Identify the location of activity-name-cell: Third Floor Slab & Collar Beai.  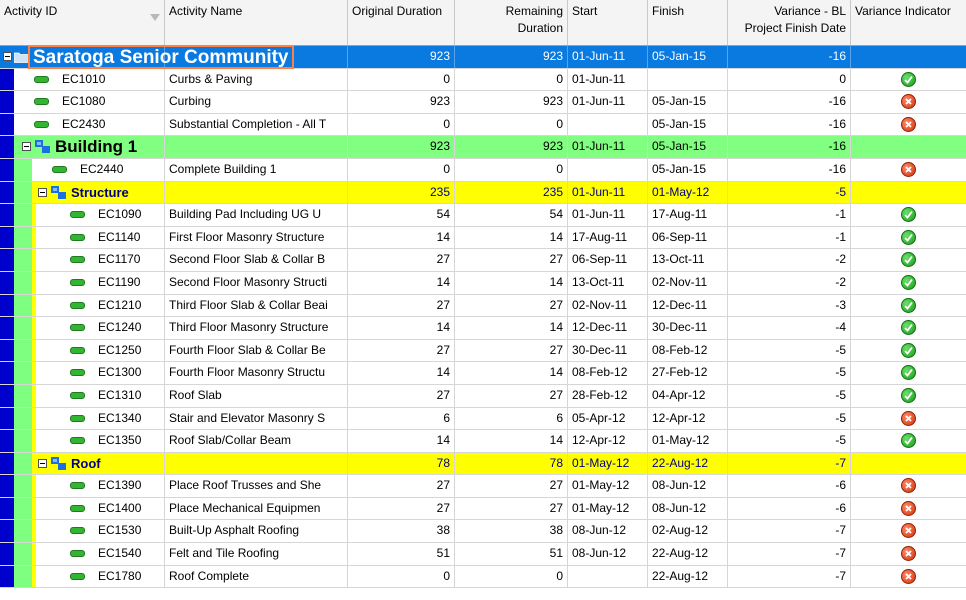
(256, 305).